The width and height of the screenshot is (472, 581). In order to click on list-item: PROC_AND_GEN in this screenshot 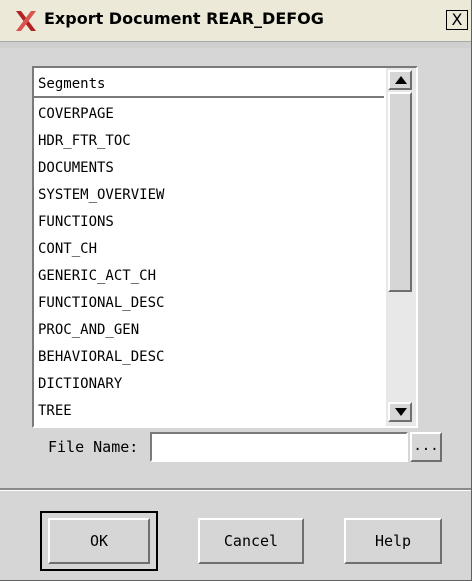, I will do `click(101, 330)`.